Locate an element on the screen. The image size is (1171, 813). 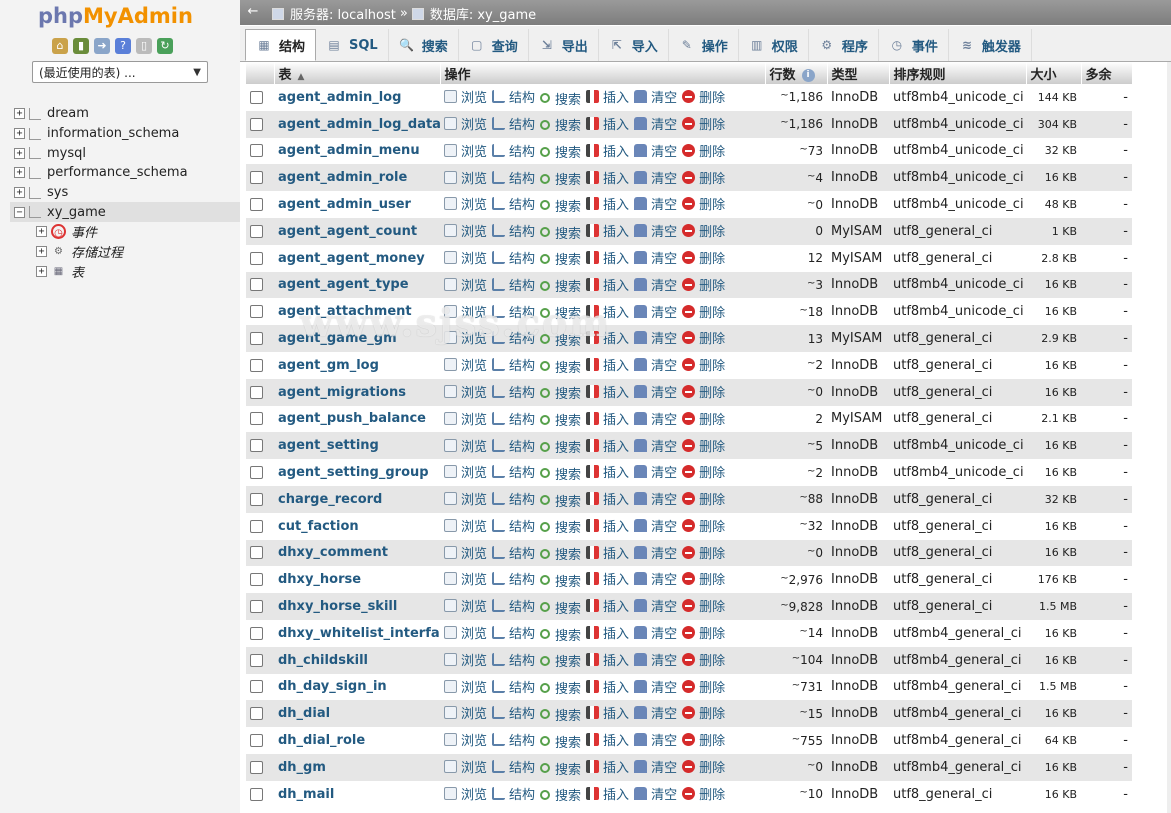
table-name-link: cut_faction is located at coordinates (318, 526).